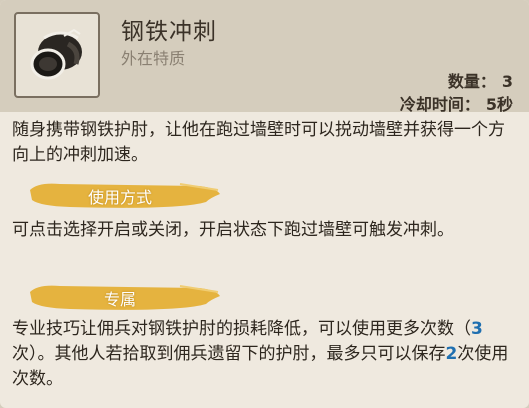 The height and width of the screenshot is (408, 529). I want to click on exclusive-heading-banner: 专属, so click(125, 297).